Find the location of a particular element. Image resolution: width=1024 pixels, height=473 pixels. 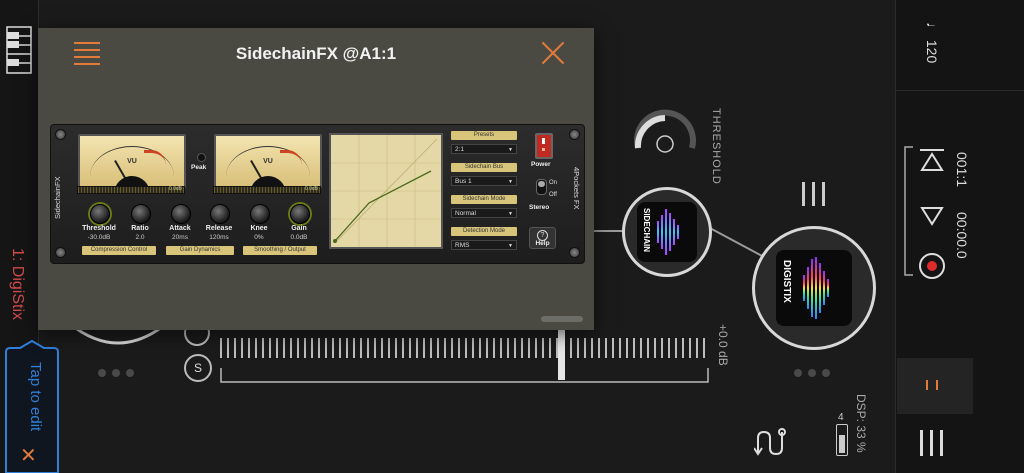

vu-meter-left: VU is located at coordinates (132, 161).